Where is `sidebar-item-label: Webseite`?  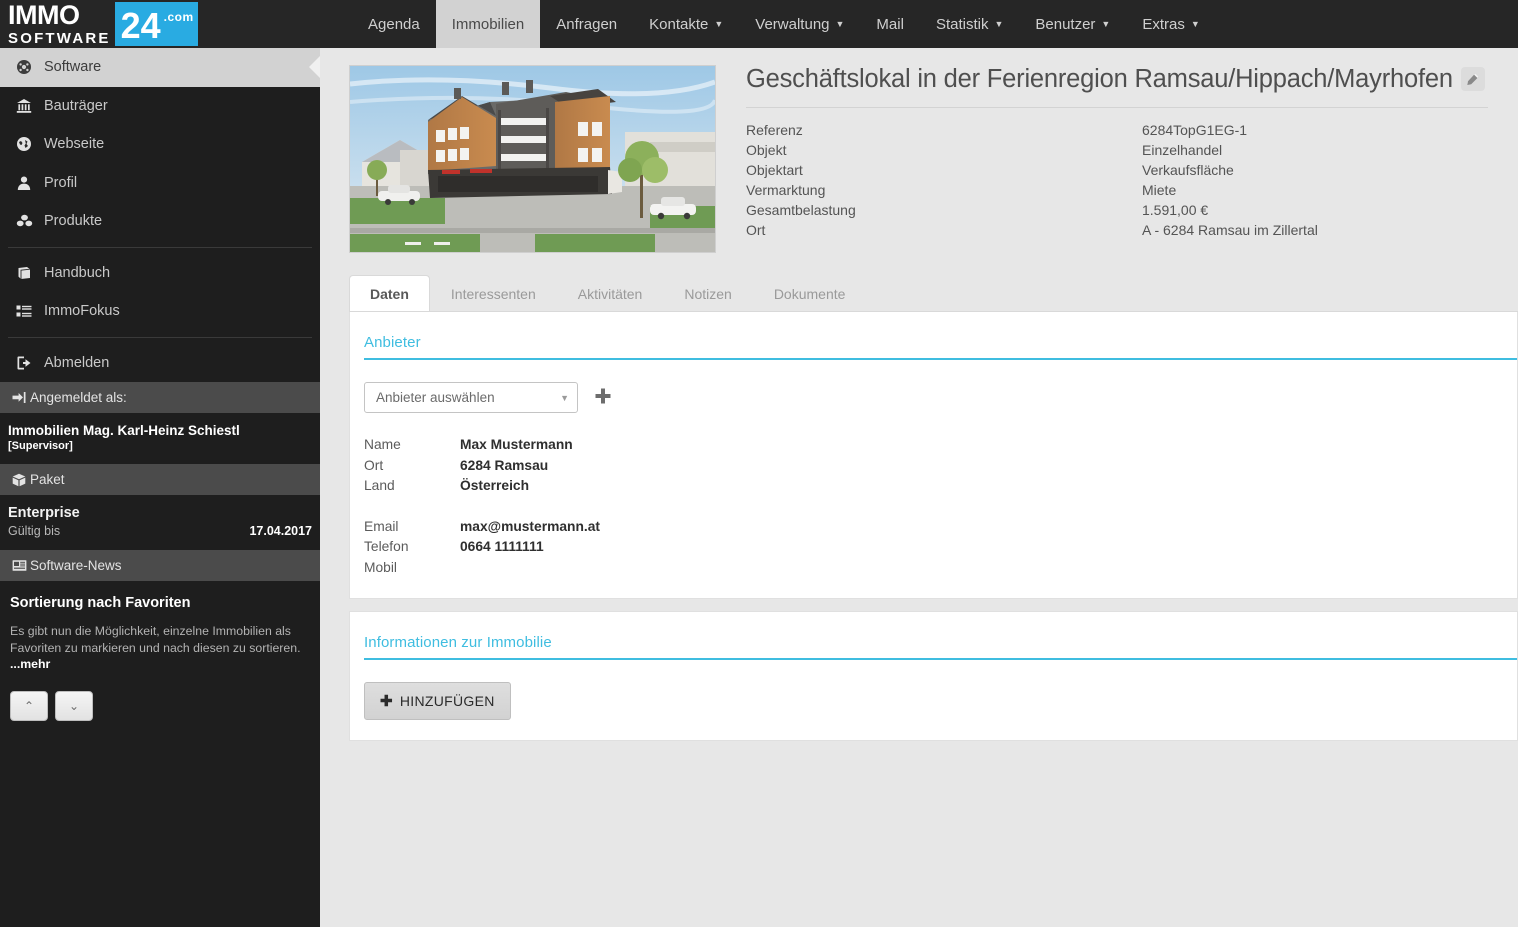
sidebar-item-label: Webseite is located at coordinates (74, 144).